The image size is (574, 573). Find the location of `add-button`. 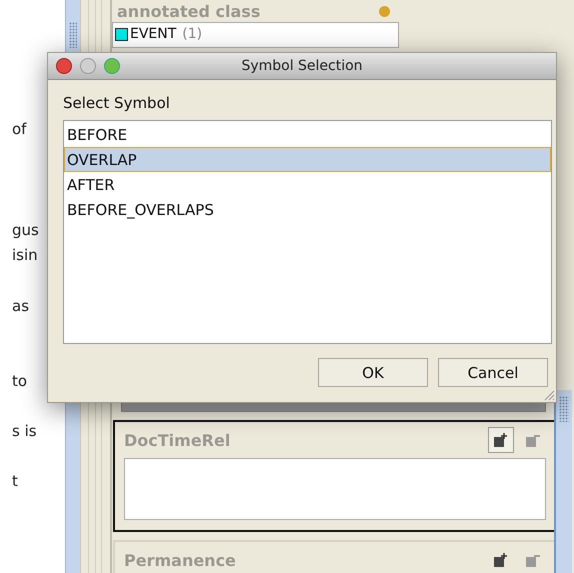

add-button is located at coordinates (501, 440).